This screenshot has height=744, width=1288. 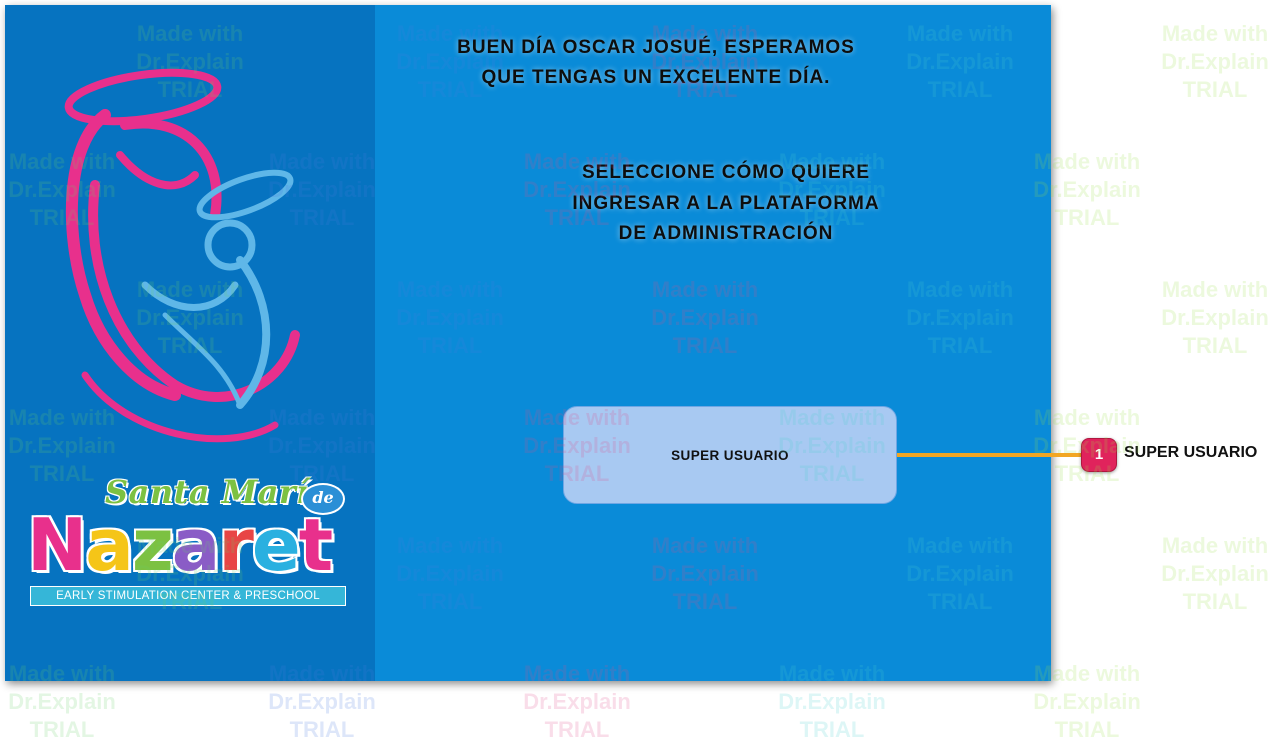 I want to click on greeting-line: BUEN DÍA OSCAR JOSUÉ, ESPERAMOS, so click(x=656, y=47).